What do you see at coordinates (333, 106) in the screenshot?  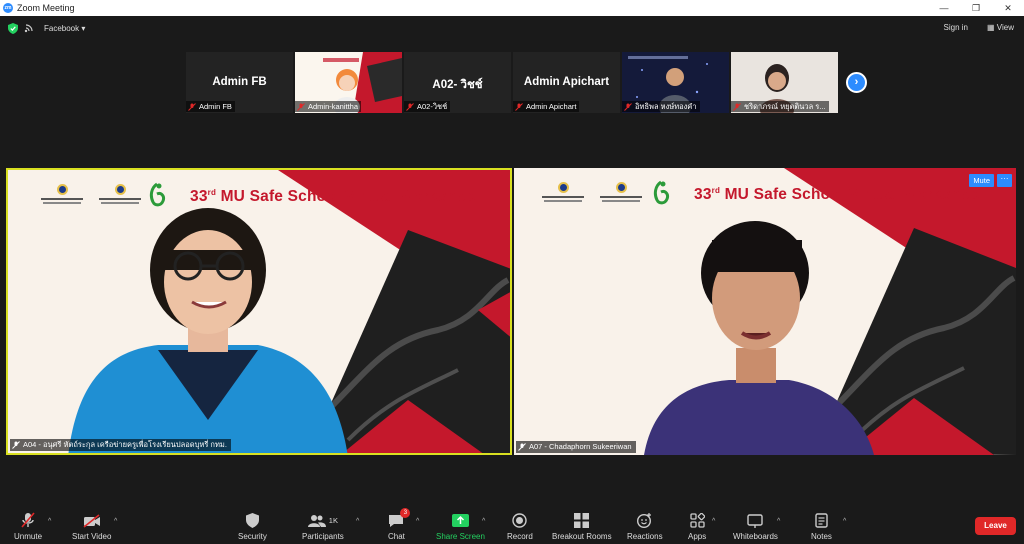 I see `participant-name: Admin-kanittha` at bounding box center [333, 106].